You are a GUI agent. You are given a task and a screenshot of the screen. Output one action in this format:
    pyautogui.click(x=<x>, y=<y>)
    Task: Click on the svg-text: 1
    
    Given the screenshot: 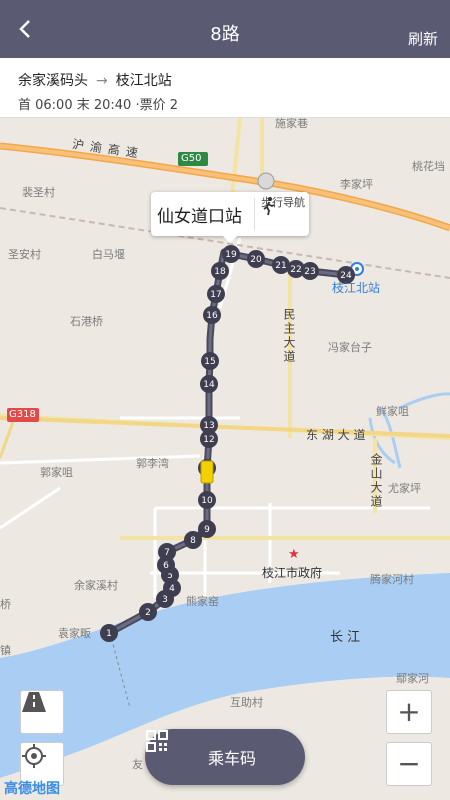 What is the action you would take?
    pyautogui.click(x=109, y=634)
    